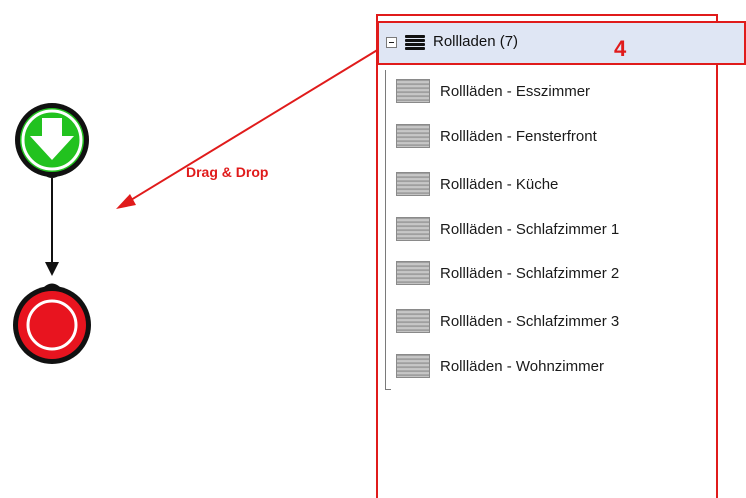  I want to click on tree-item-schlafzimmer-2: Rollläden - Schlafzimmer 2, so click(507, 273).